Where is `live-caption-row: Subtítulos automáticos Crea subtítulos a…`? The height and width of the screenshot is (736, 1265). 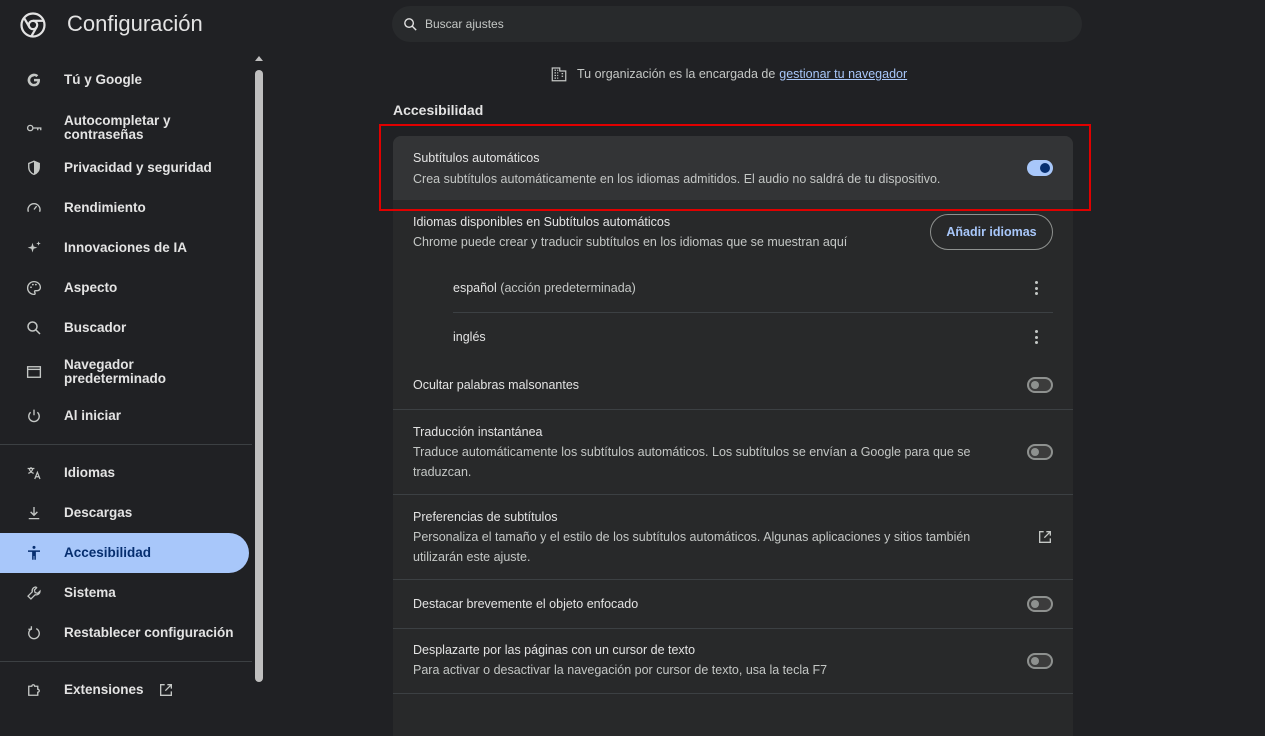
live-caption-row: Subtítulos automáticos Crea subtítulos a… is located at coordinates (733, 168).